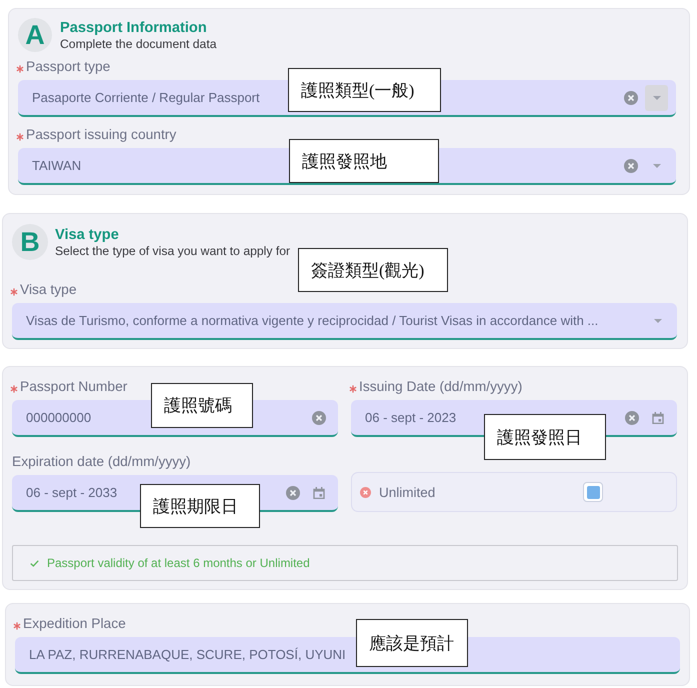 The image size is (697, 688). What do you see at coordinates (364, 161) in the screenshot?
I see `annotation-tooltip: 護照發照地` at bounding box center [364, 161].